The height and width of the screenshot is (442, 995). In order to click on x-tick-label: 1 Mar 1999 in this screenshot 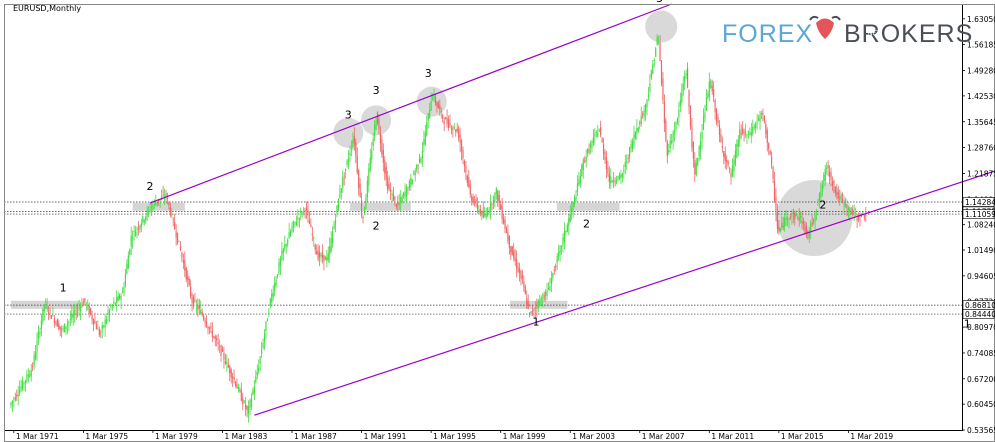, I will do `click(524, 436)`.